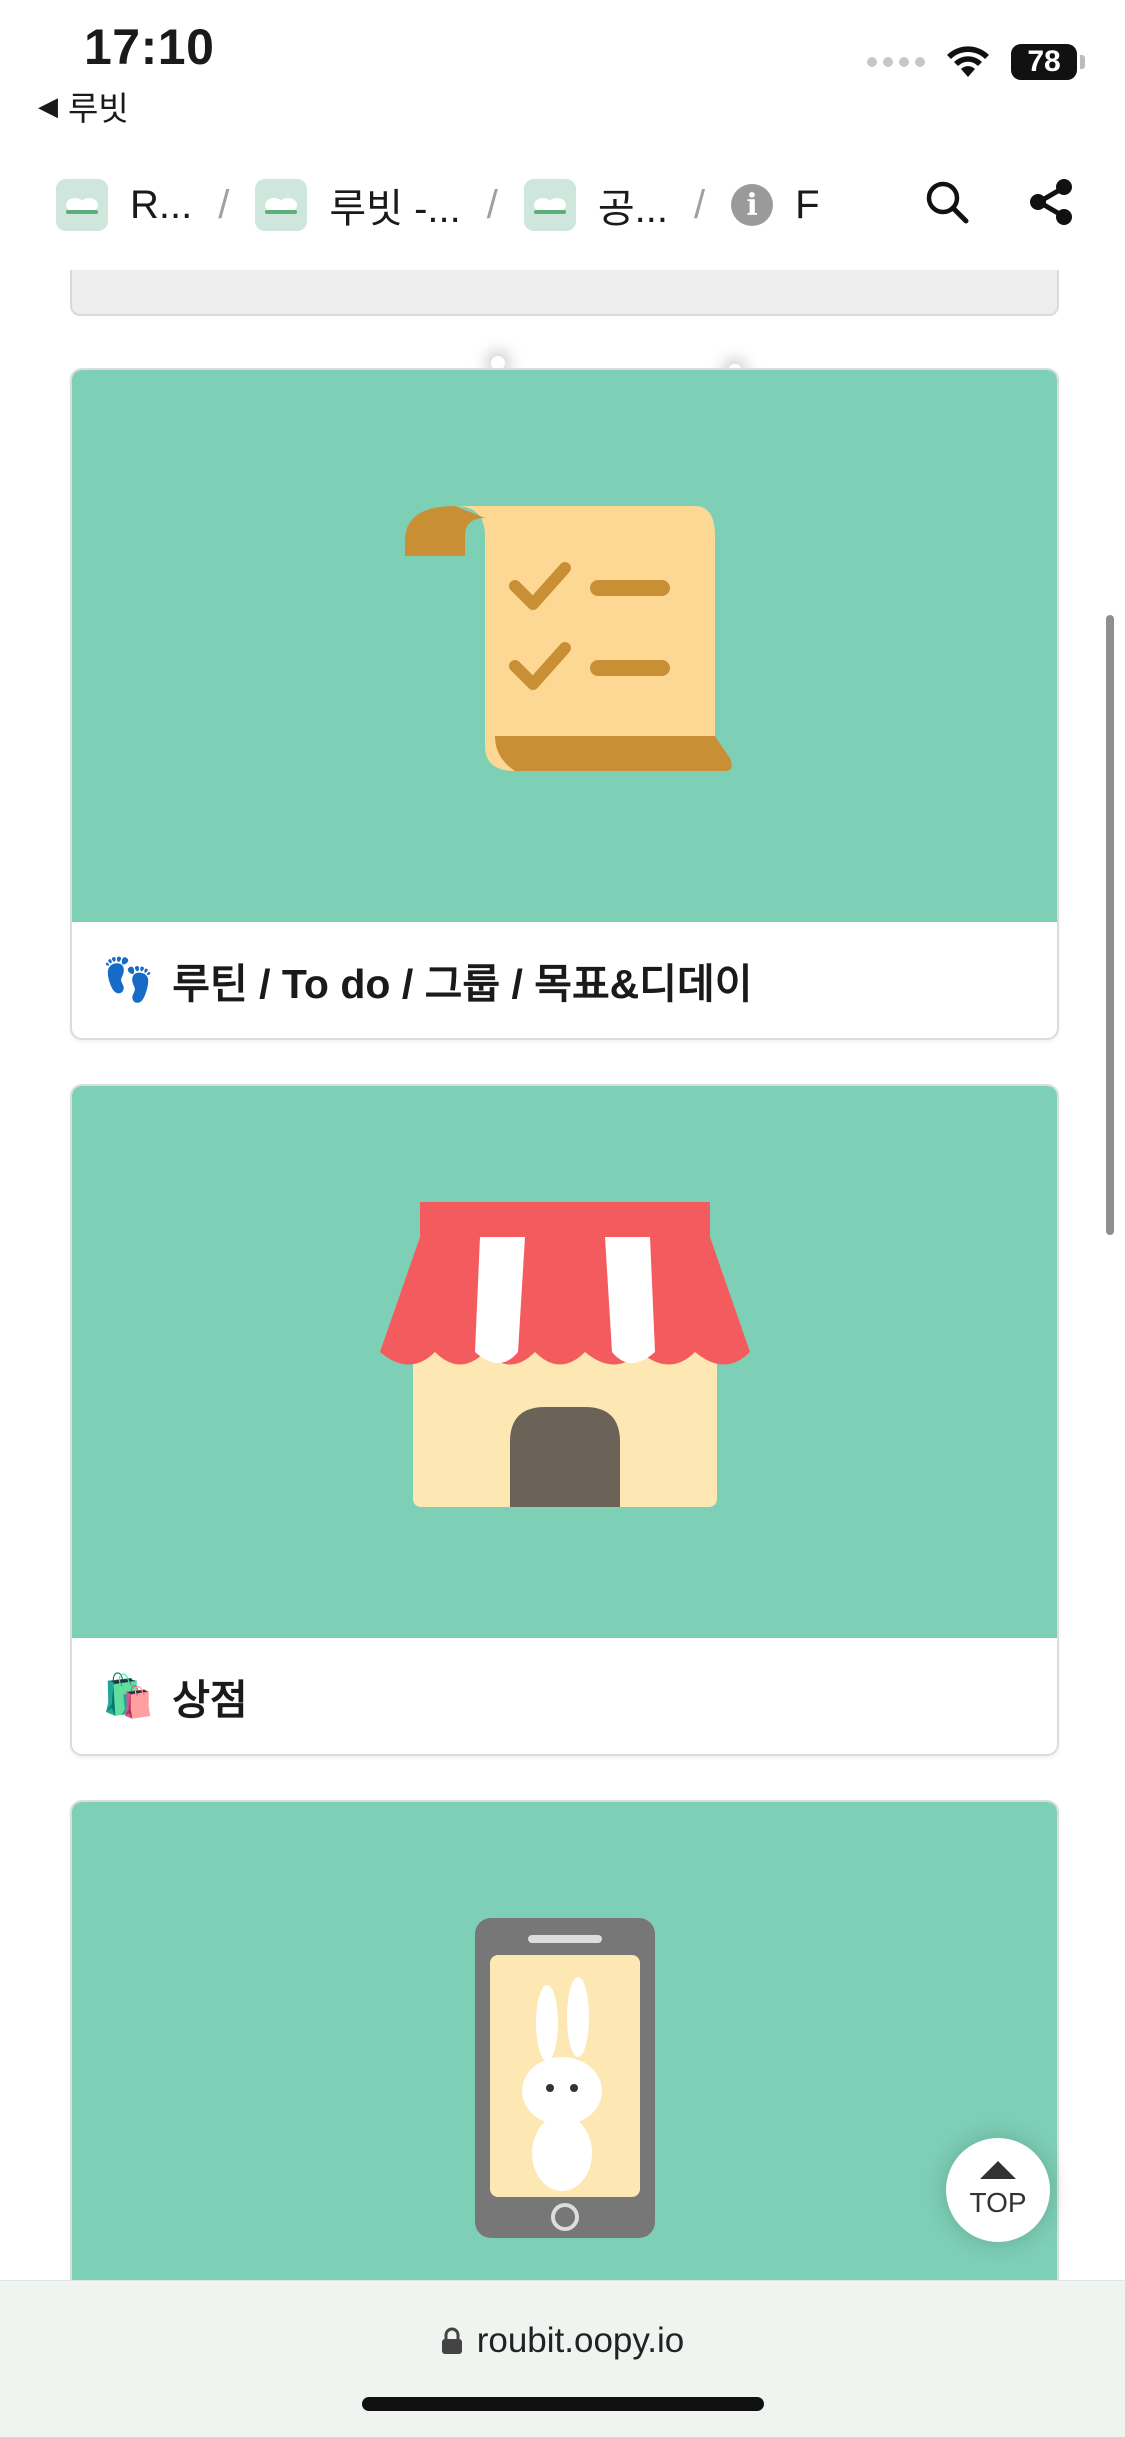  Describe the element at coordinates (896, 62) in the screenshot. I see `cellular-signal-icon` at that location.